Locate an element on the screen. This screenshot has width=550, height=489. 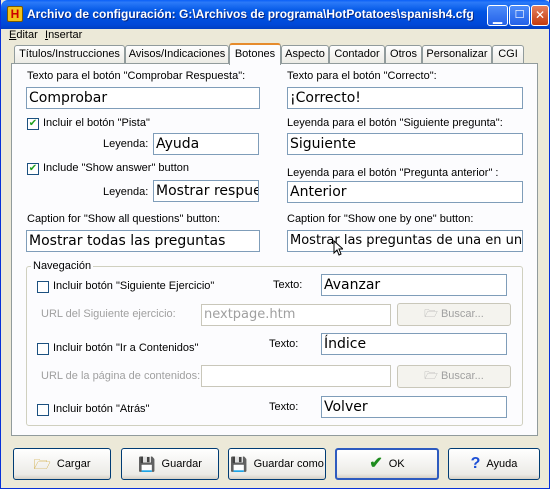
help-button: ? Ayuda is located at coordinates (494, 464).